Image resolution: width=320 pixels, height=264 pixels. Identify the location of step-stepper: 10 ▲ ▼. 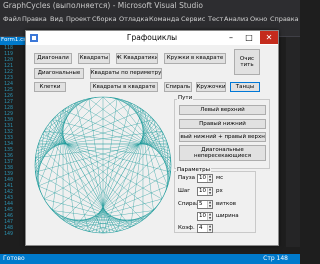
(205, 191).